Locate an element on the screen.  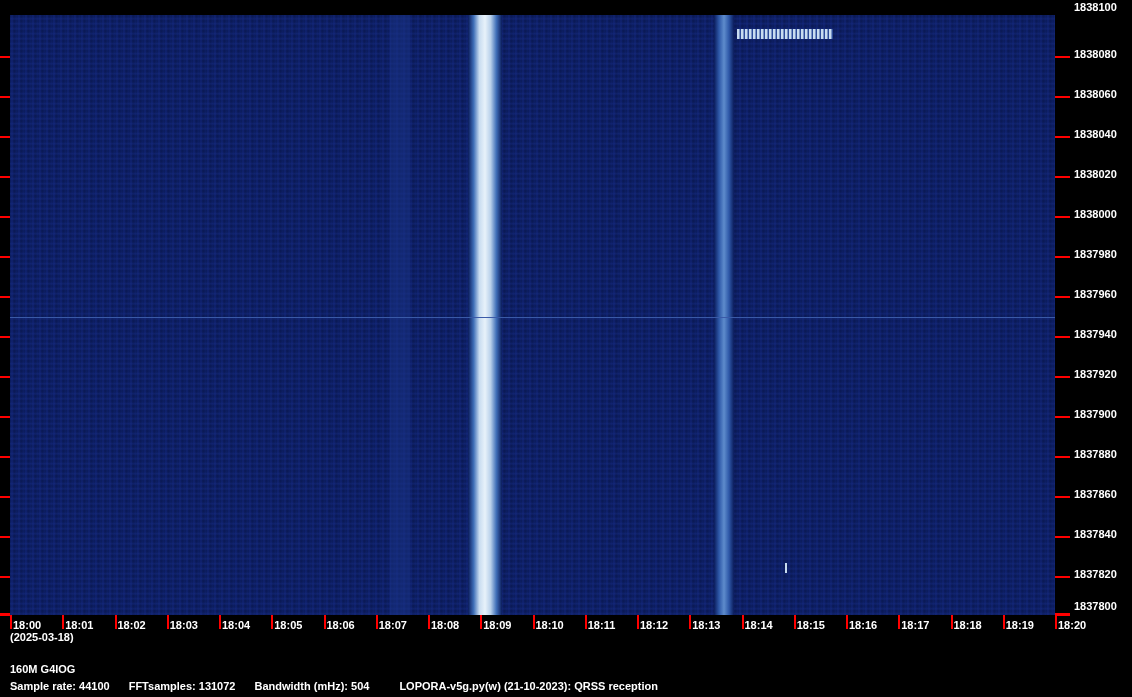
time-label: 18:14 is located at coordinates (758, 625).